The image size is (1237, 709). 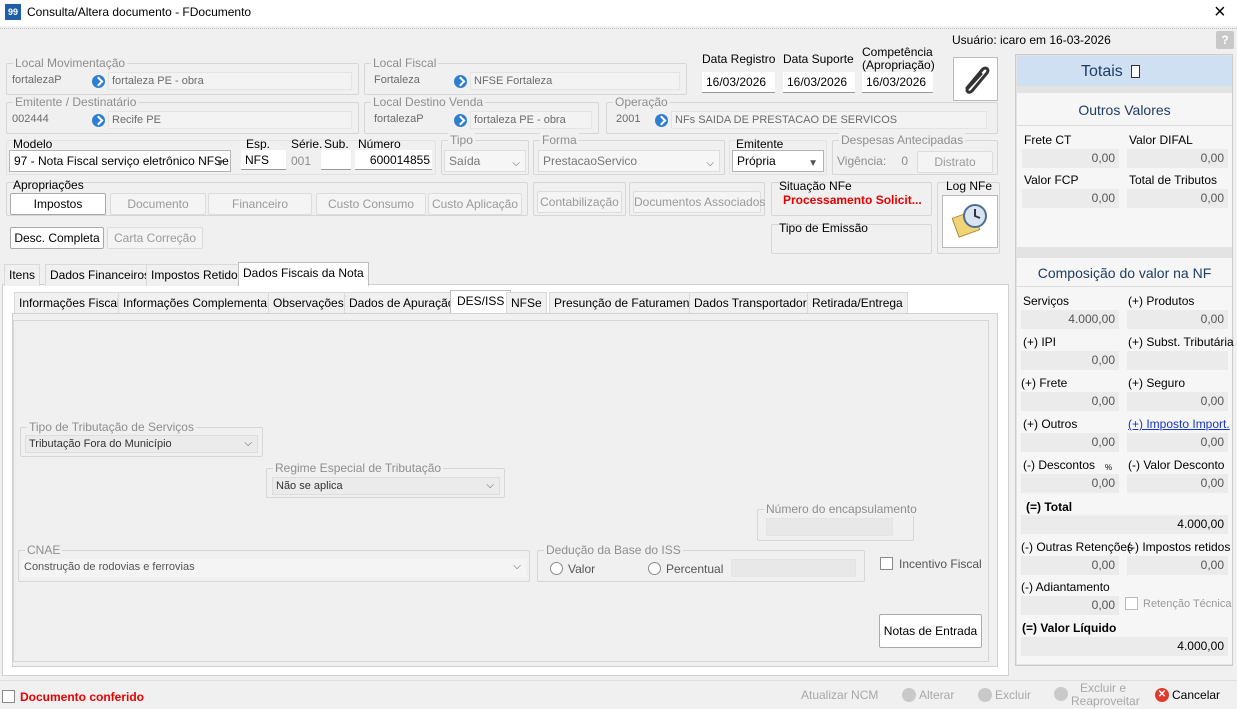 I want to click on outros-title: Outros Valores, so click(x=1124, y=110).